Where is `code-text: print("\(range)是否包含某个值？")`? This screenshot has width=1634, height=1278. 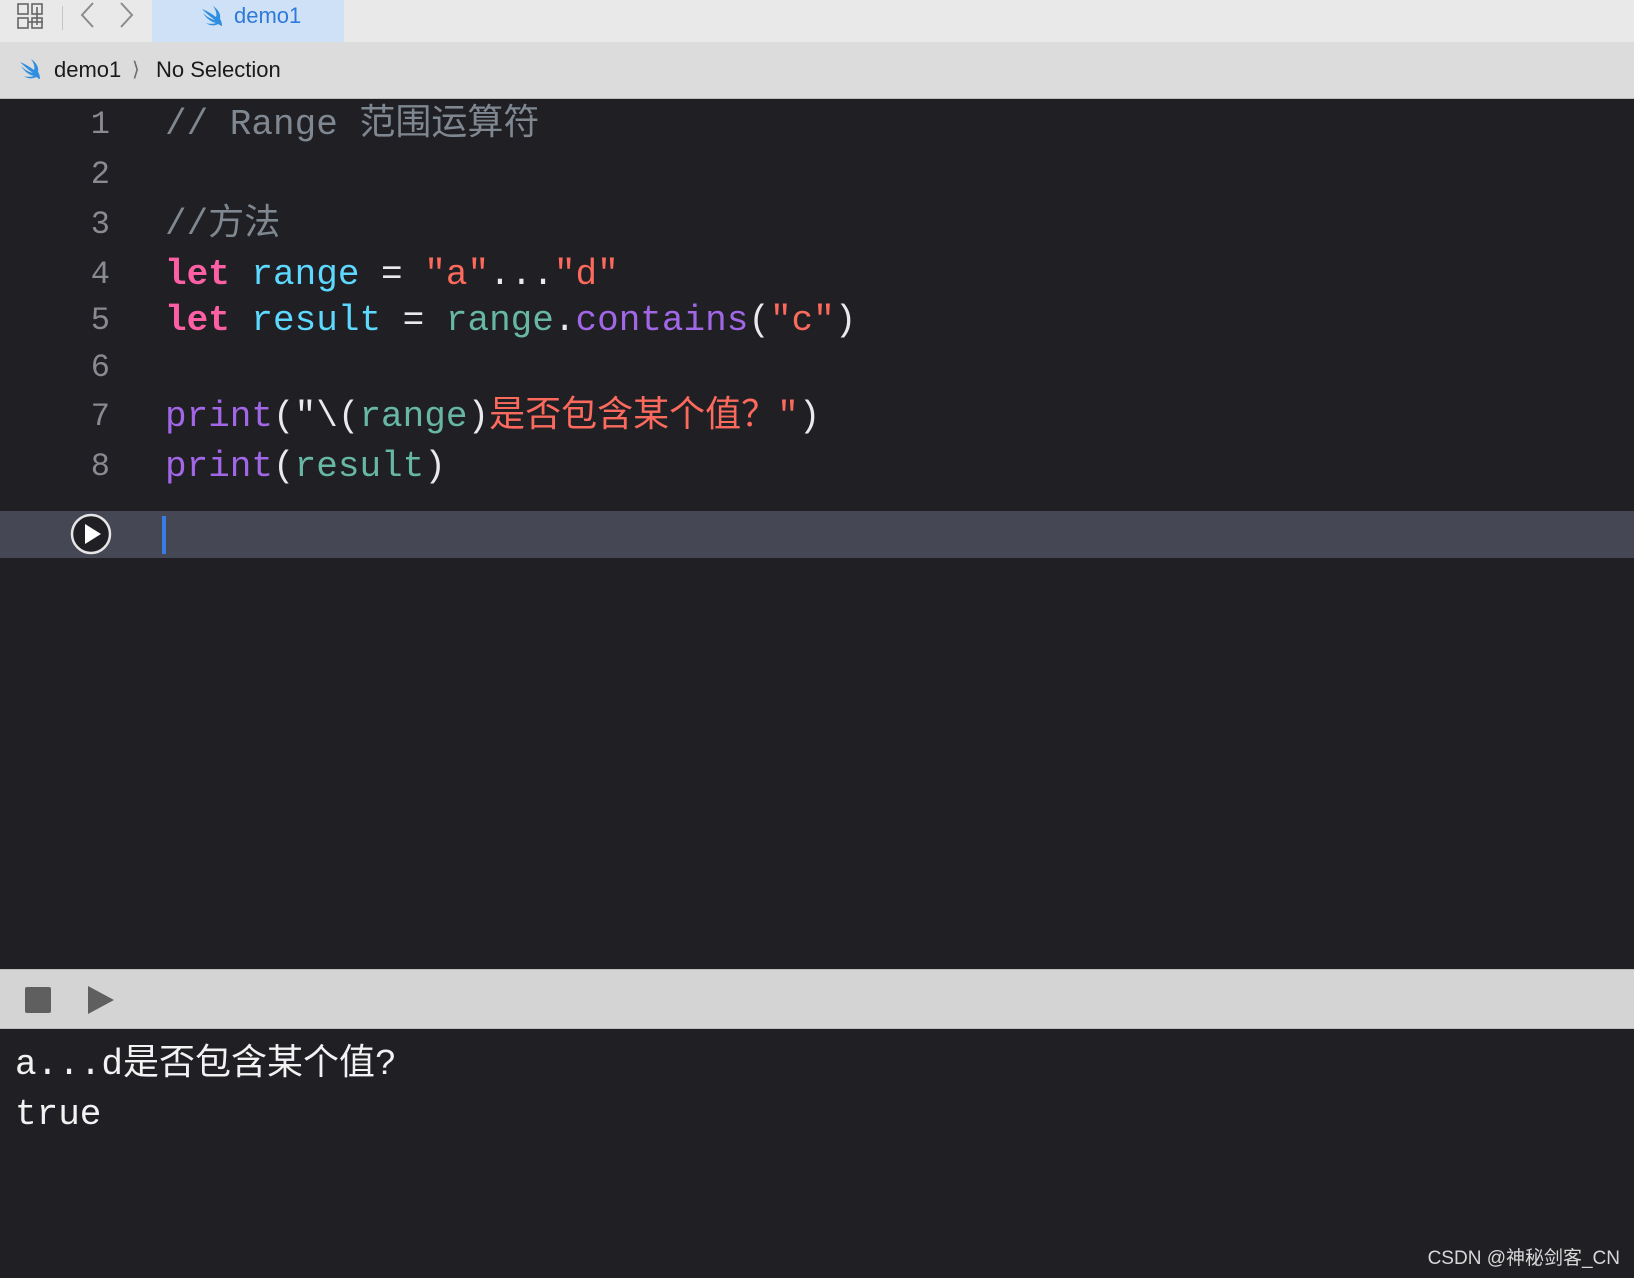 code-text: print("\(range)是否包含某个值？") is located at coordinates (492, 417).